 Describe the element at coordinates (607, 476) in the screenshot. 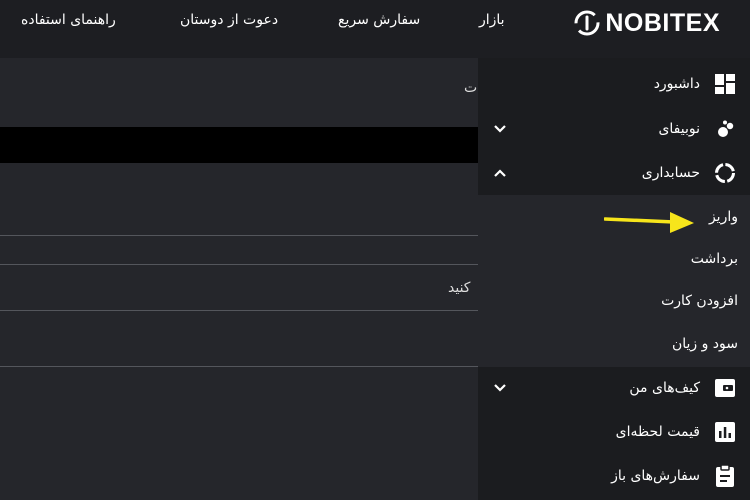

I see `sidebar-item-open-orders: سفارش‌های باز` at that location.